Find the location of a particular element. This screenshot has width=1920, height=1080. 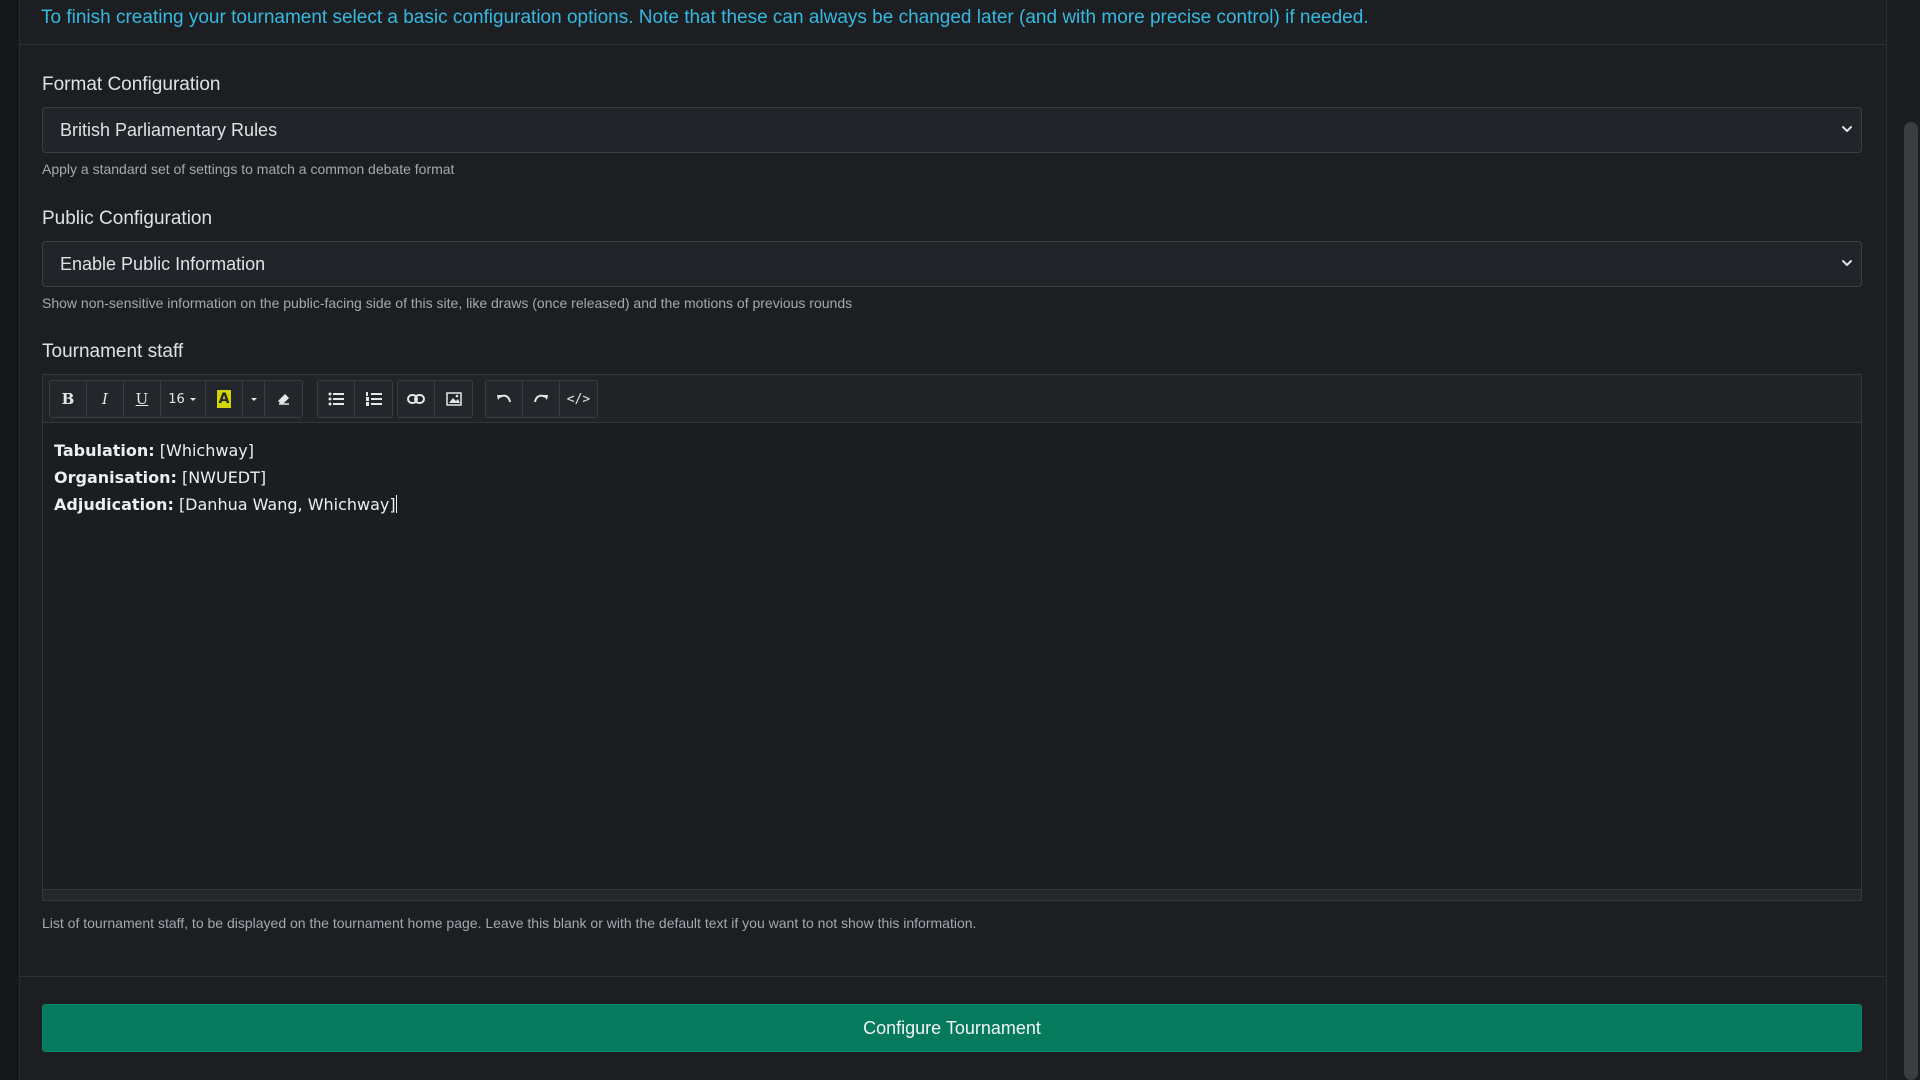

toolbar-group-history: </> is located at coordinates (541, 399).